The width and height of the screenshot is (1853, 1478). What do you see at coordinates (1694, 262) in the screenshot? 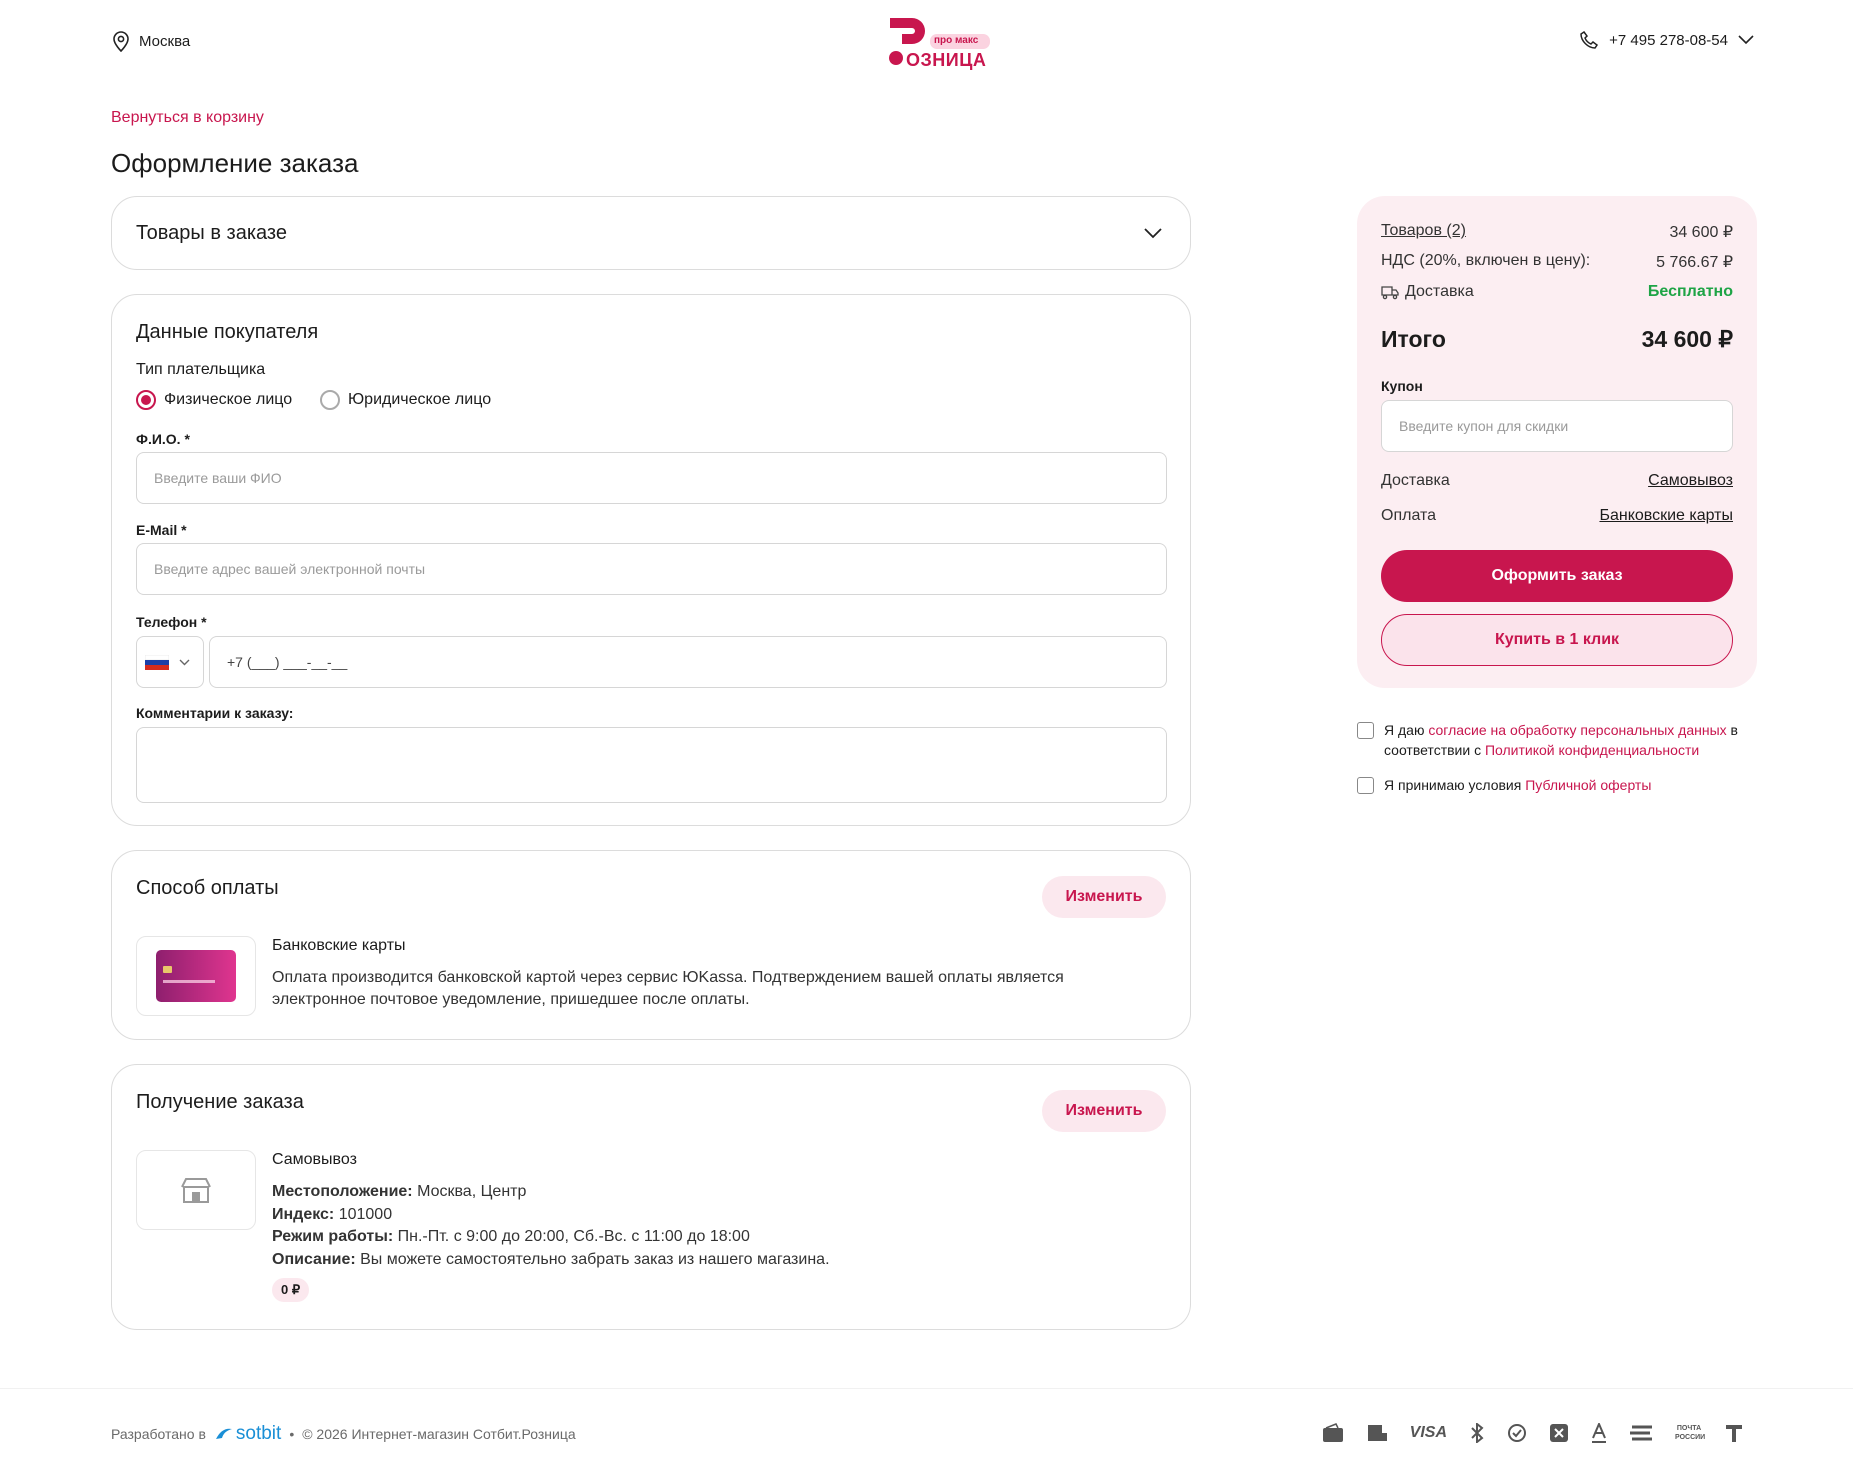
I see `vat-value: 5 766.67 ₽` at bounding box center [1694, 262].